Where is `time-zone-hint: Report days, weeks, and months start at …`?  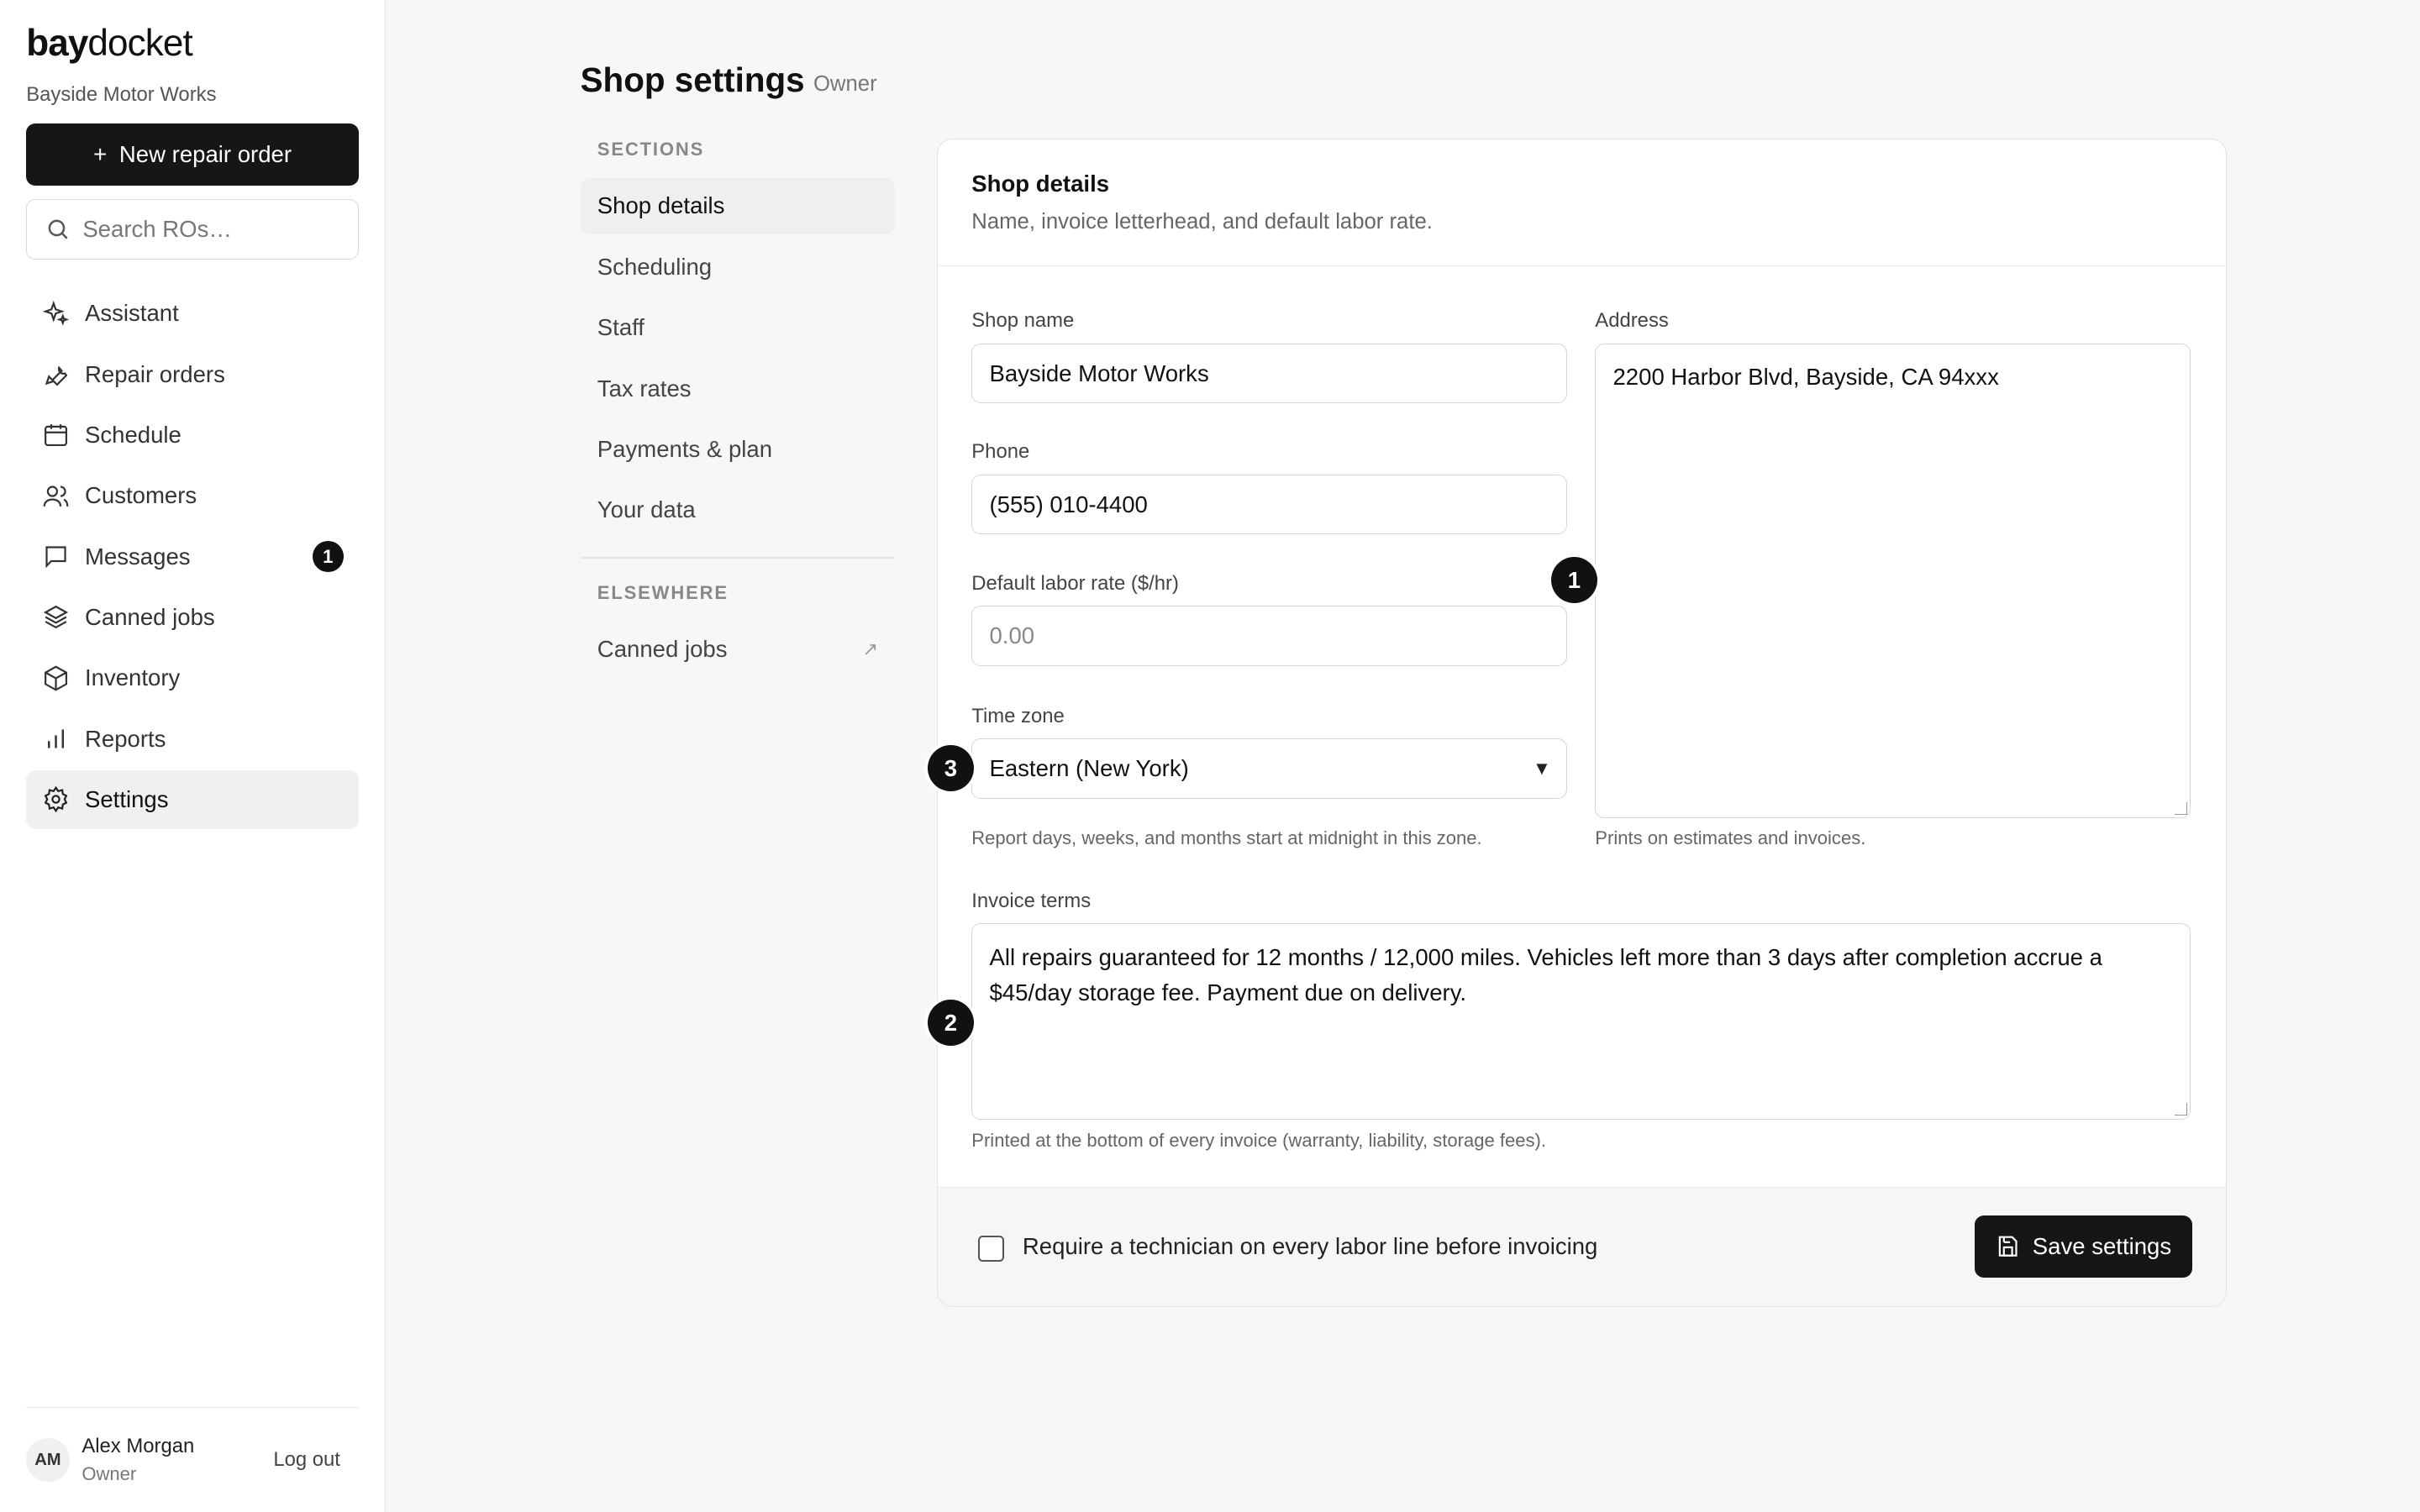 time-zone-hint: Report days, weeks, and months start at … is located at coordinates (1226, 838).